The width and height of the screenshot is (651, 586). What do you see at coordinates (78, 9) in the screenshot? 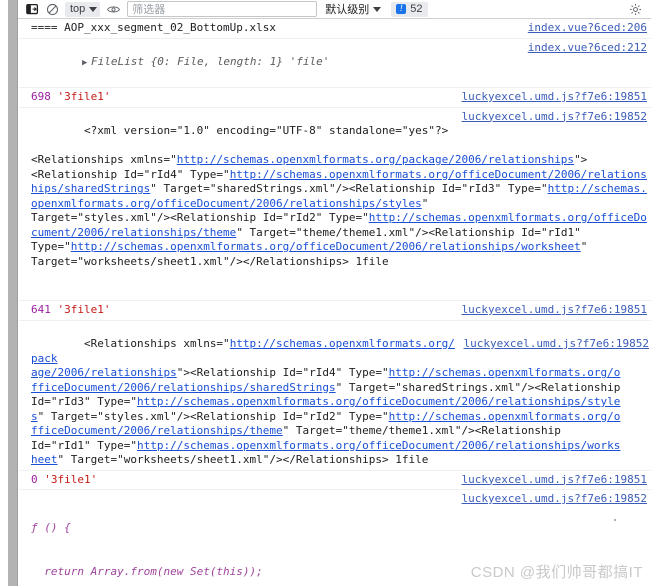
I see `execution-context-label: top` at bounding box center [78, 9].